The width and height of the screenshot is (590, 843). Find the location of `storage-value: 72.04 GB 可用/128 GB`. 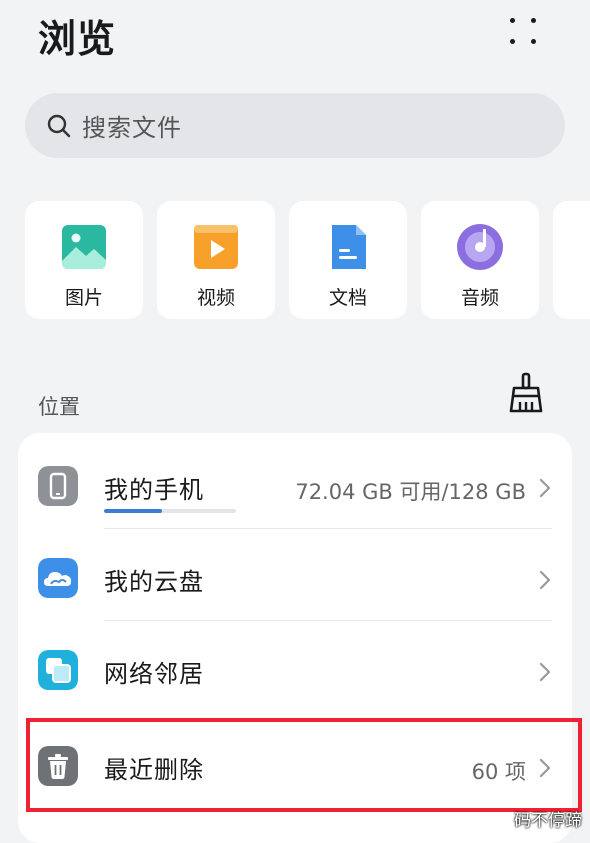

storage-value: 72.04 GB 可用/128 GB is located at coordinates (410, 492).